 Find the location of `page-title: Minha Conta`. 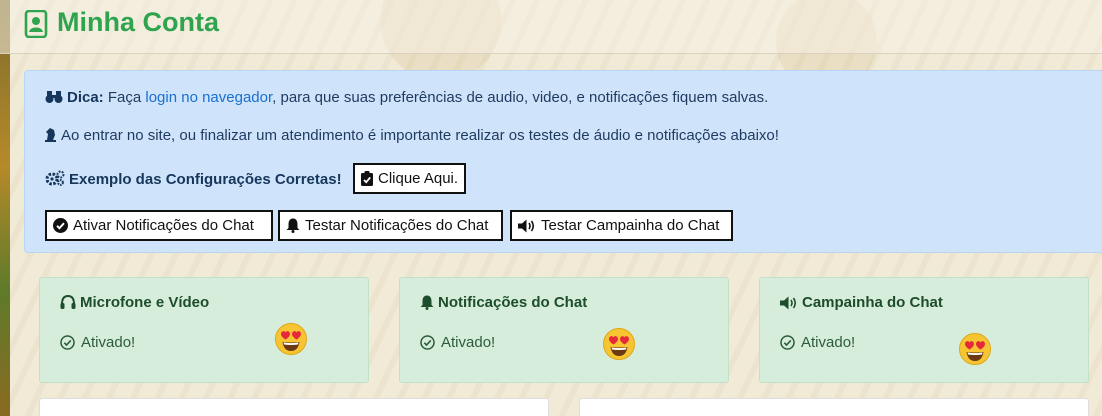

page-title: Minha Conta is located at coordinates (138, 22).